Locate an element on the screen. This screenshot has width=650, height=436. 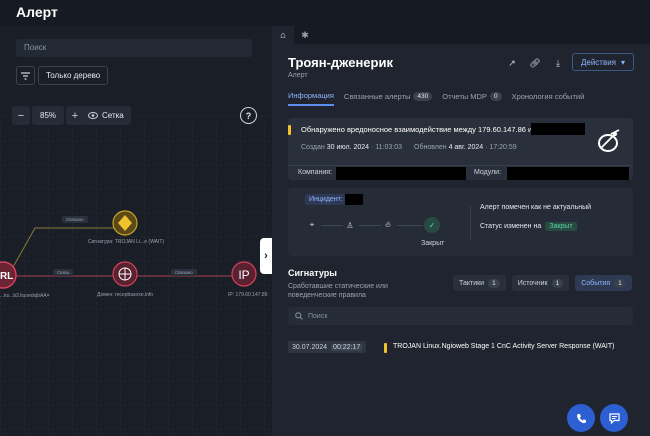
tab-mdp-reports: Отчеты MDP 0 is located at coordinates (472, 98).